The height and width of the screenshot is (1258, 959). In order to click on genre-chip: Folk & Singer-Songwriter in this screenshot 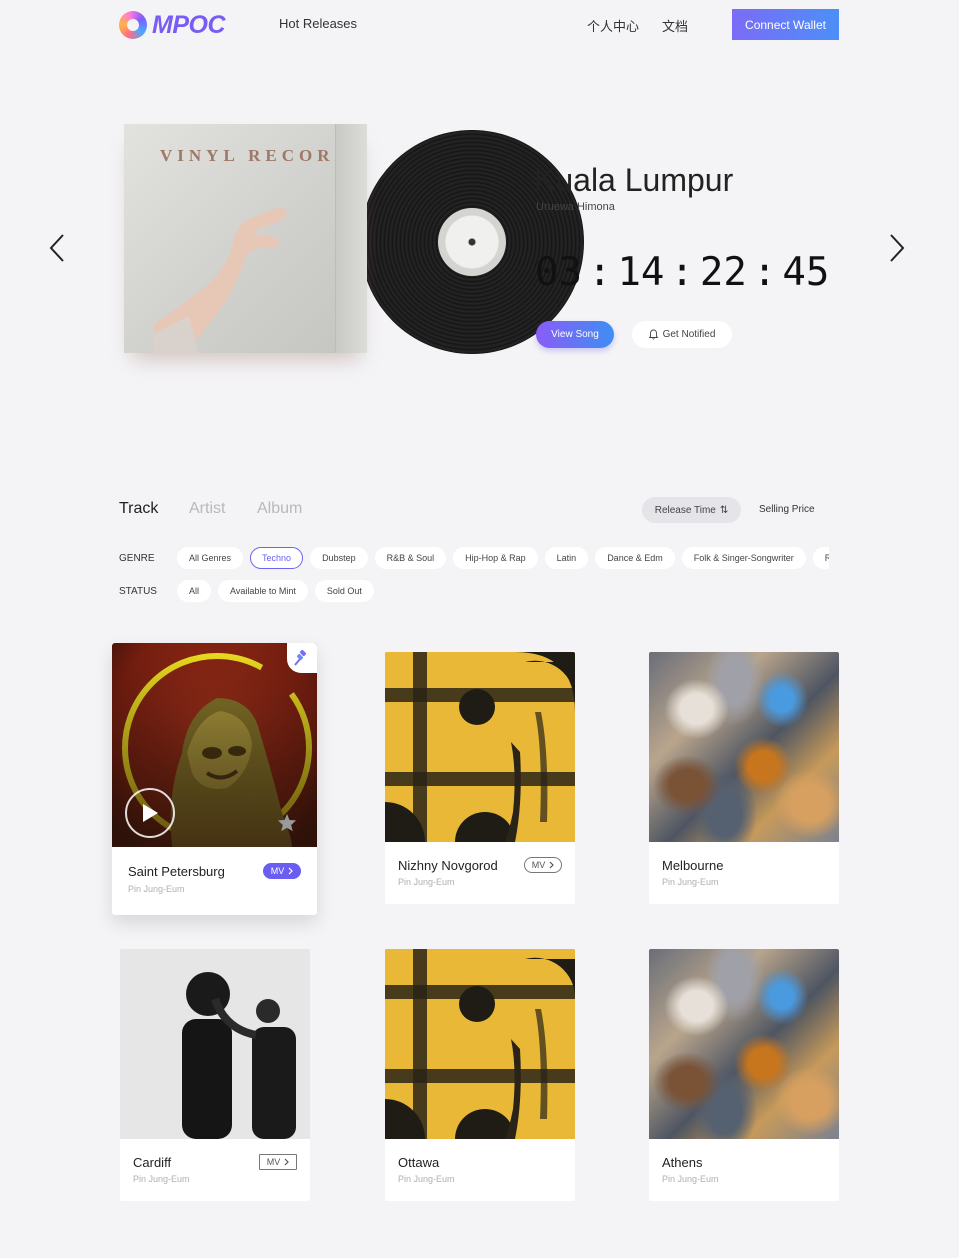, I will do `click(743, 558)`.